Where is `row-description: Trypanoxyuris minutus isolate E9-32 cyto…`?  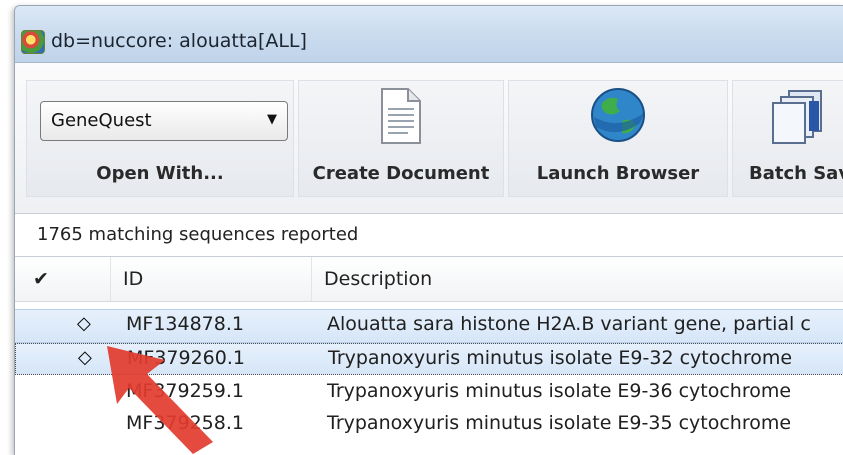
row-description: Trypanoxyuris minutus isolate E9-32 cyto… is located at coordinates (560, 358).